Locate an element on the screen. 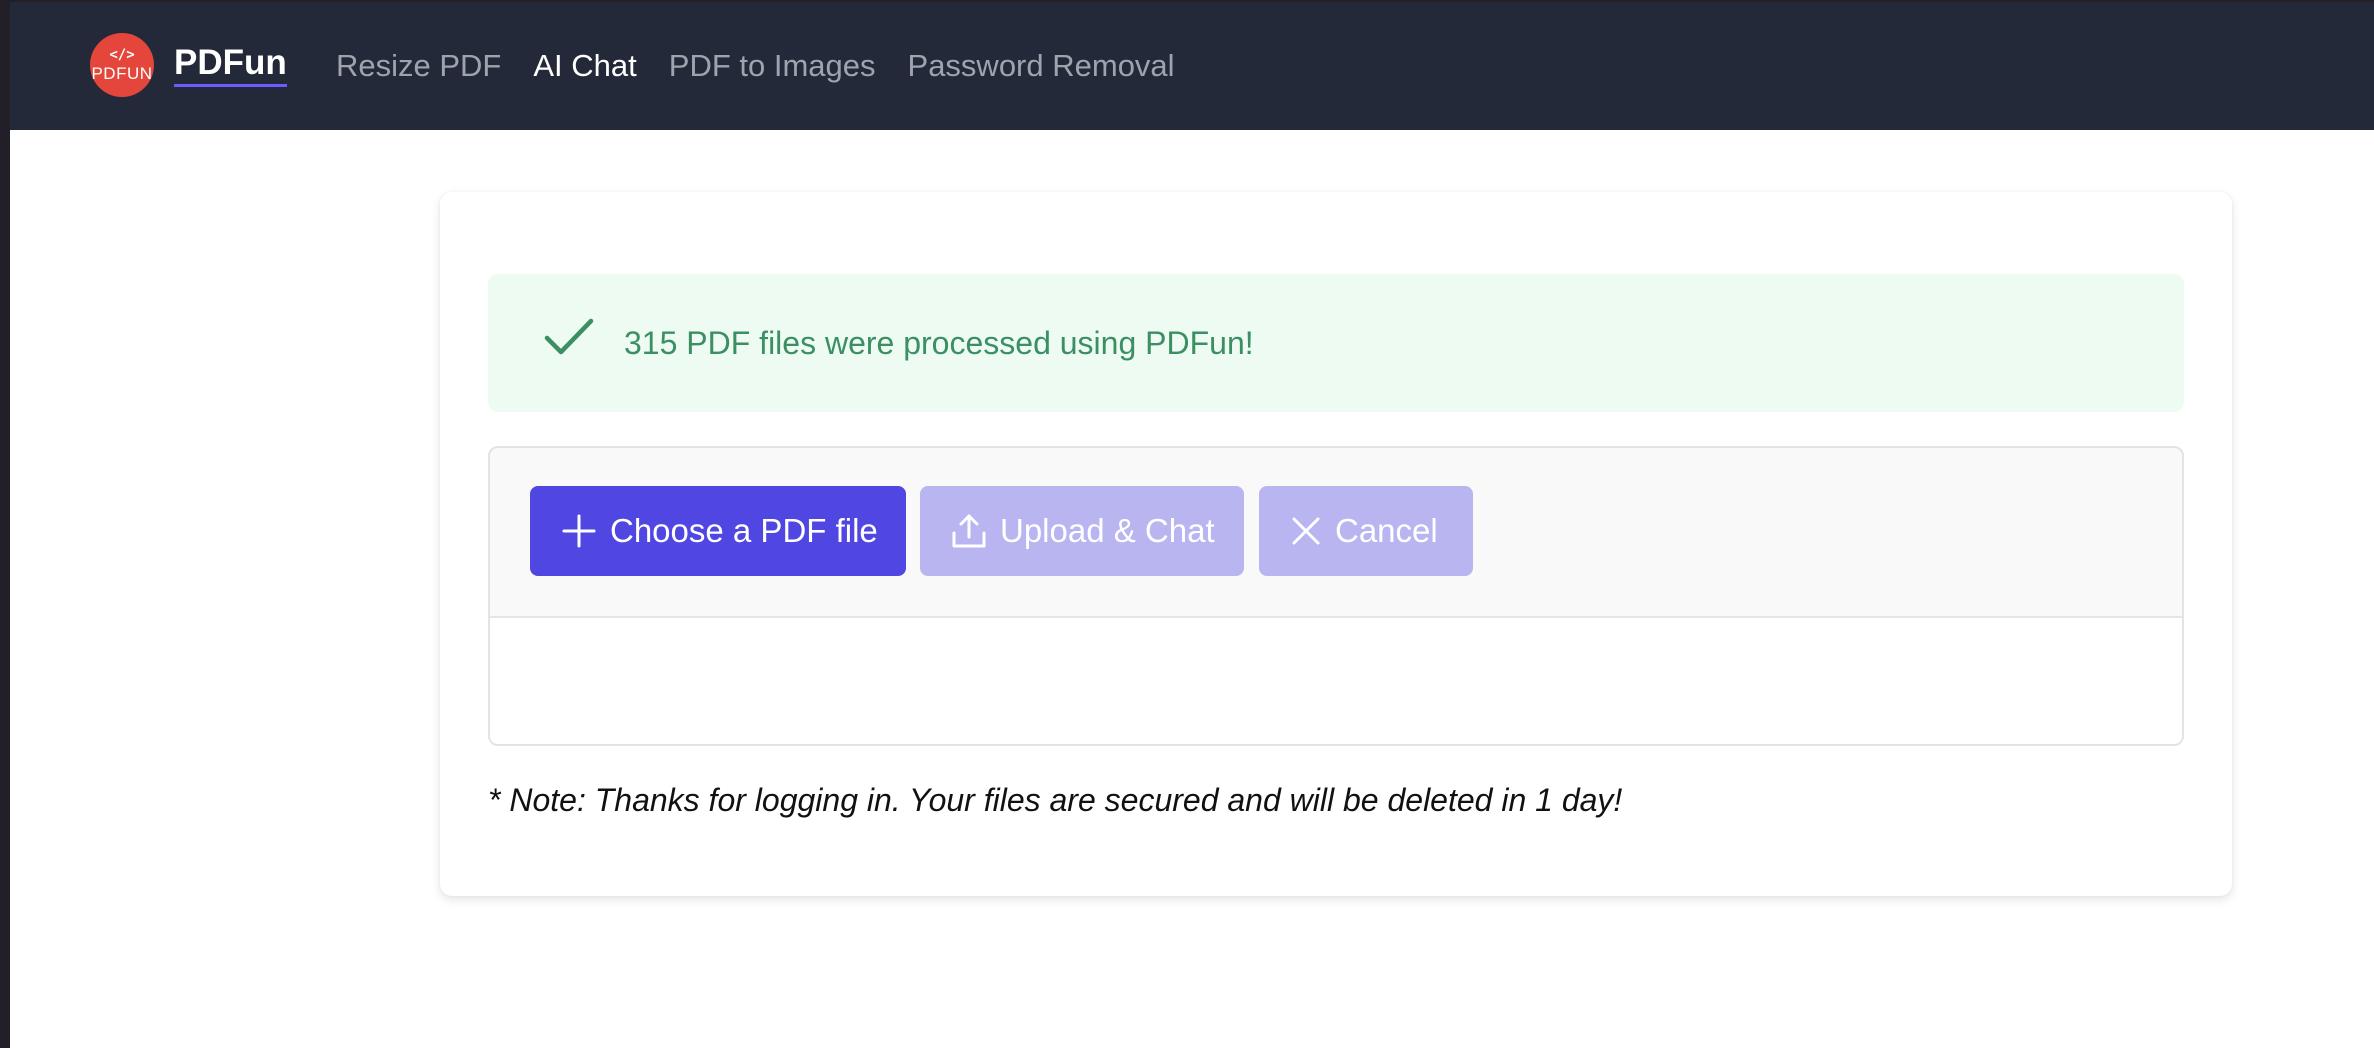  nav-link-resize-pdf: Resize PDF is located at coordinates (418, 66).